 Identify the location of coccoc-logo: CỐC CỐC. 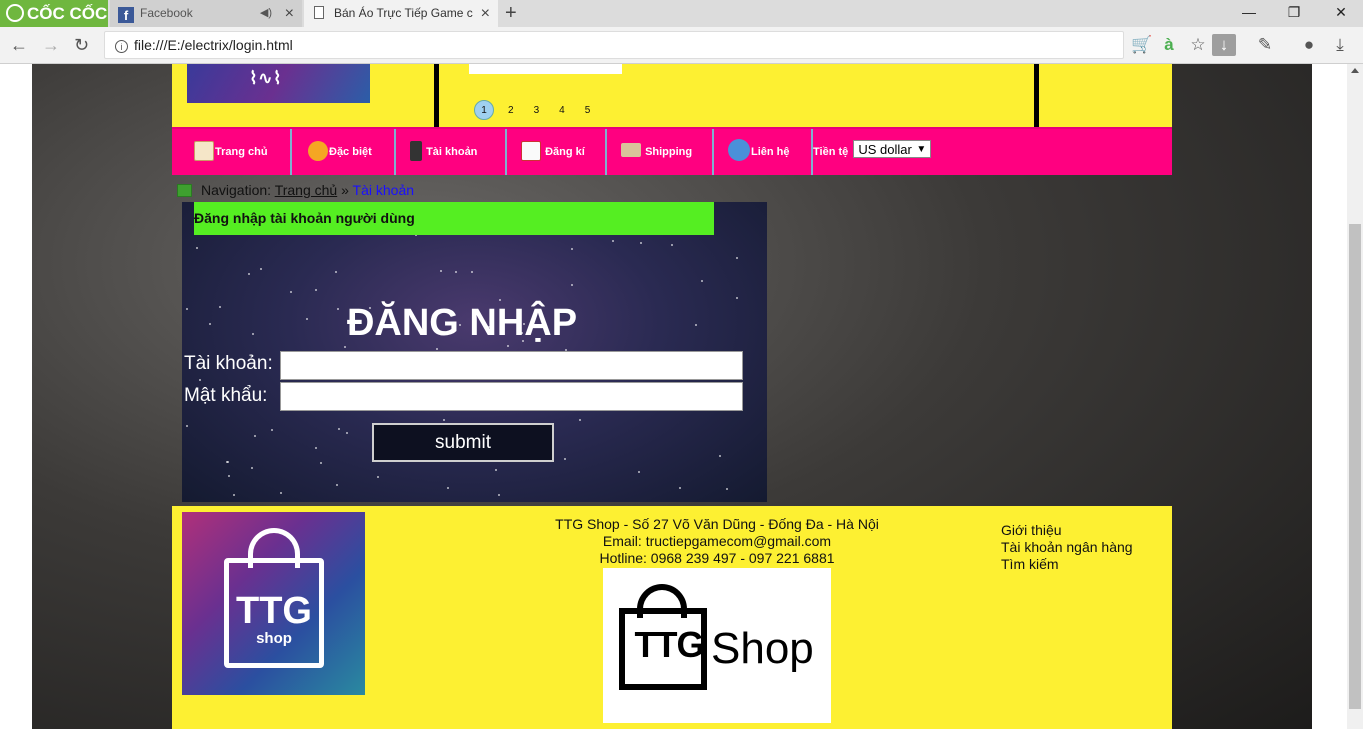
(54, 13).